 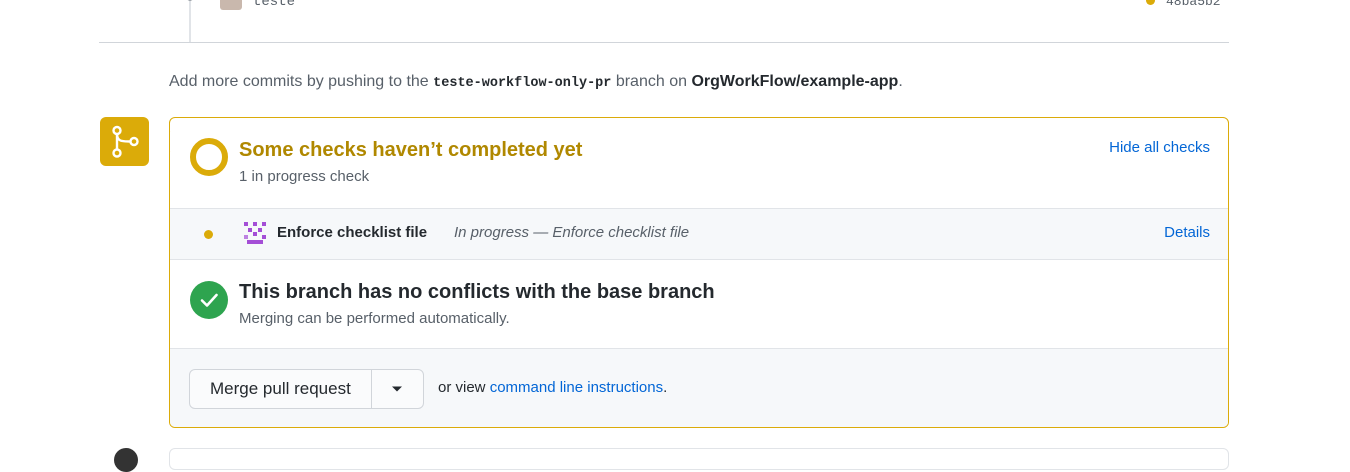 What do you see at coordinates (374, 318) in the screenshot?
I see `conflicts-subtitle: Merging can be performed automatically.` at bounding box center [374, 318].